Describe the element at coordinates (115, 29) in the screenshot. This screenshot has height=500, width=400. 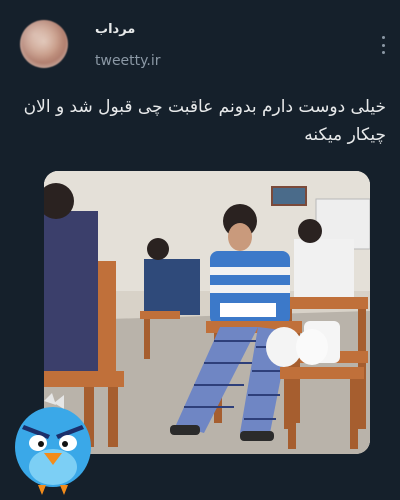
I see `display-name: مرداب` at that location.